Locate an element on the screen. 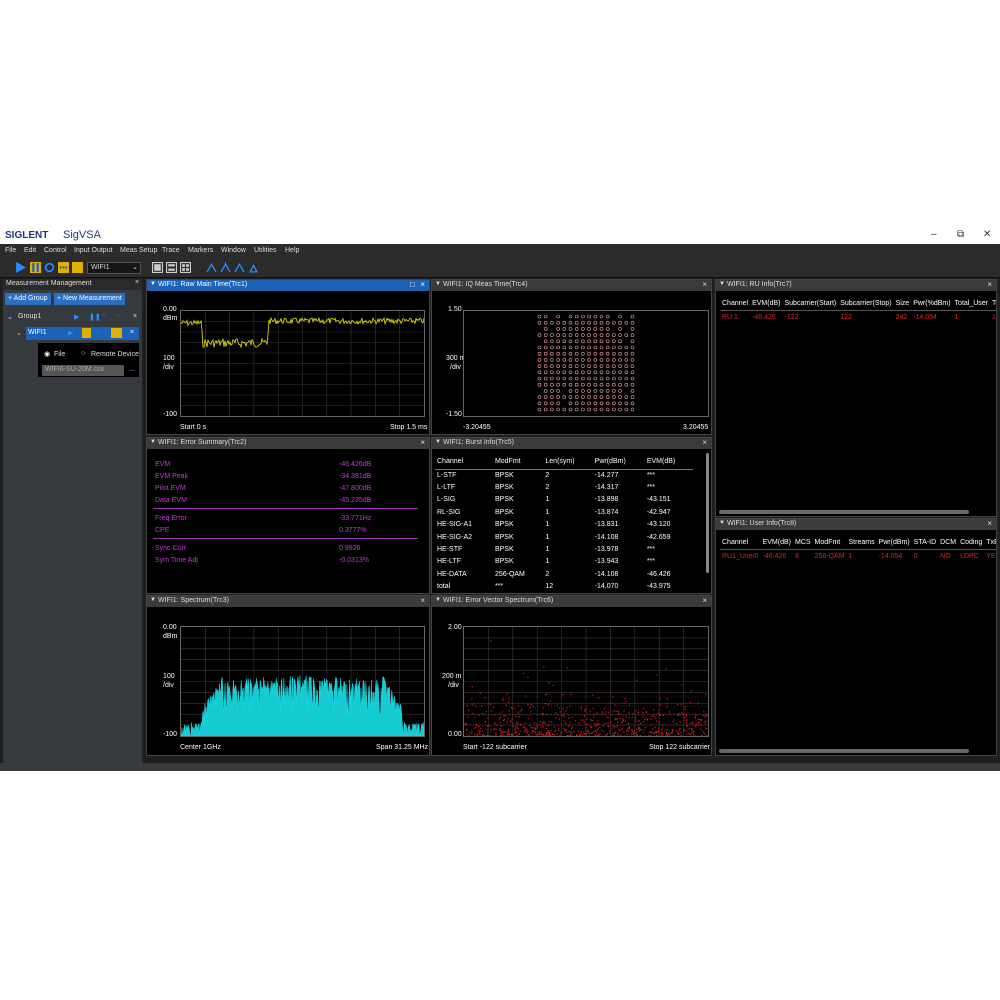  time-plot is located at coordinates (302, 363).